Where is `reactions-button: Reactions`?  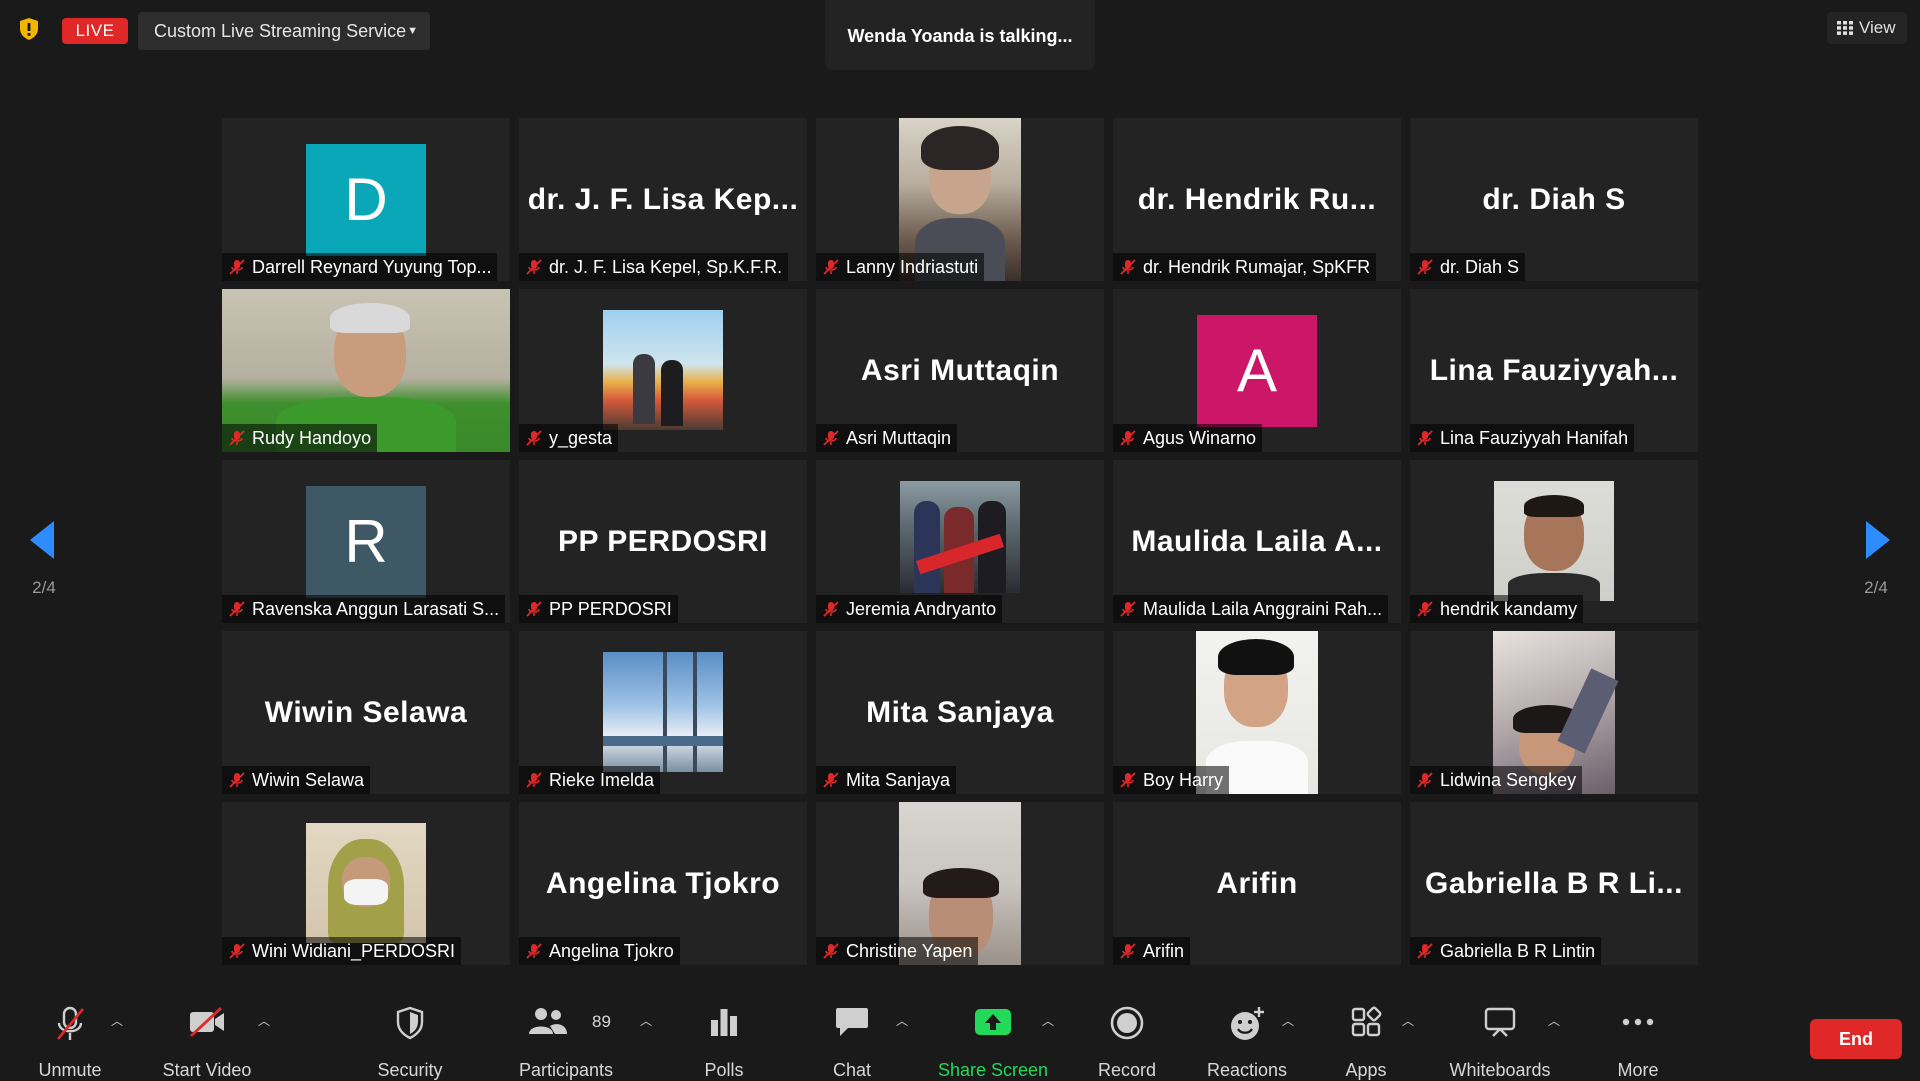 reactions-button: Reactions is located at coordinates (1247, 1025).